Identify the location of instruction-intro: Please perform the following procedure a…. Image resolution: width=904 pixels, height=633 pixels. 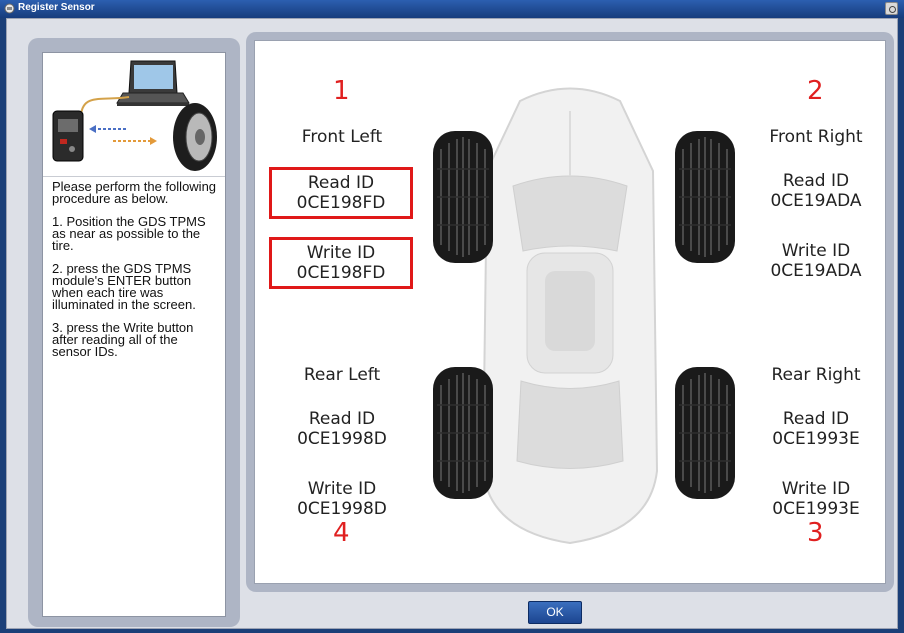
(134, 192).